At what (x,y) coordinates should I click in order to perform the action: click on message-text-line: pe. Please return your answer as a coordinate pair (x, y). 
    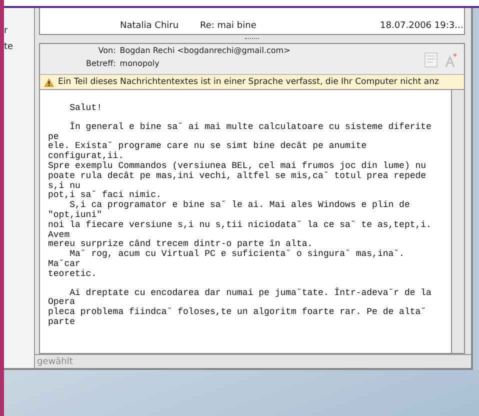
    Looking at the image, I should click on (53, 137).